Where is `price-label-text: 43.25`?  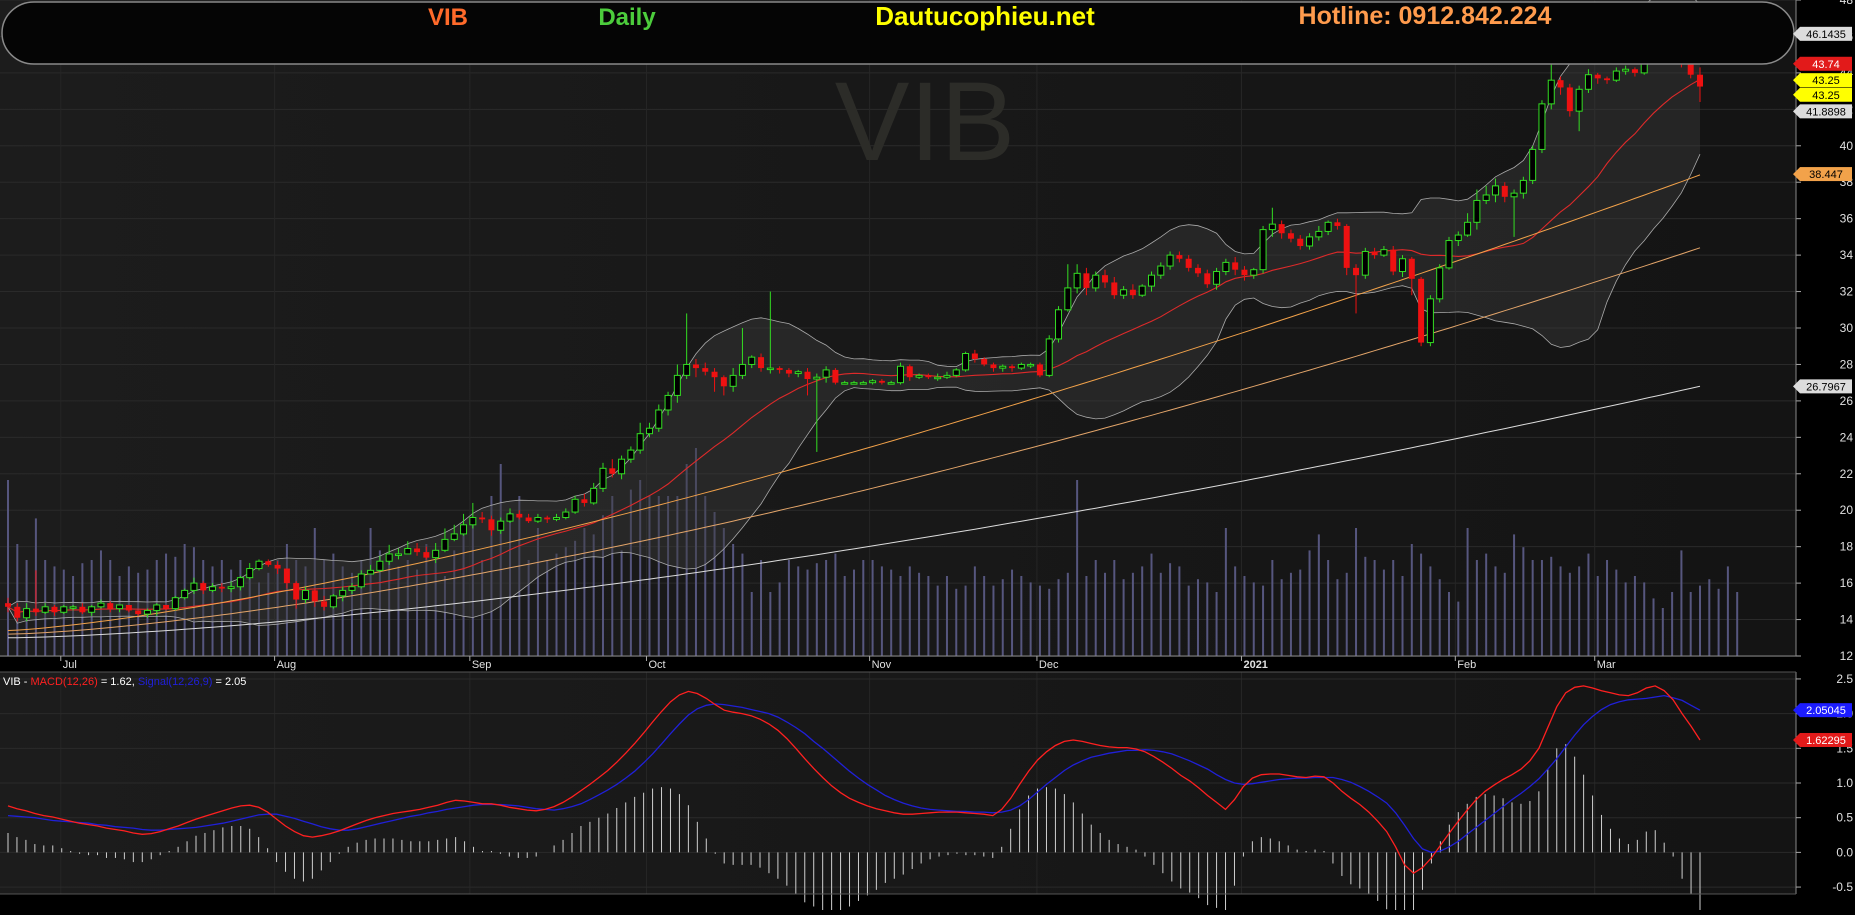
price-label-text: 43.25 is located at coordinates (1826, 81).